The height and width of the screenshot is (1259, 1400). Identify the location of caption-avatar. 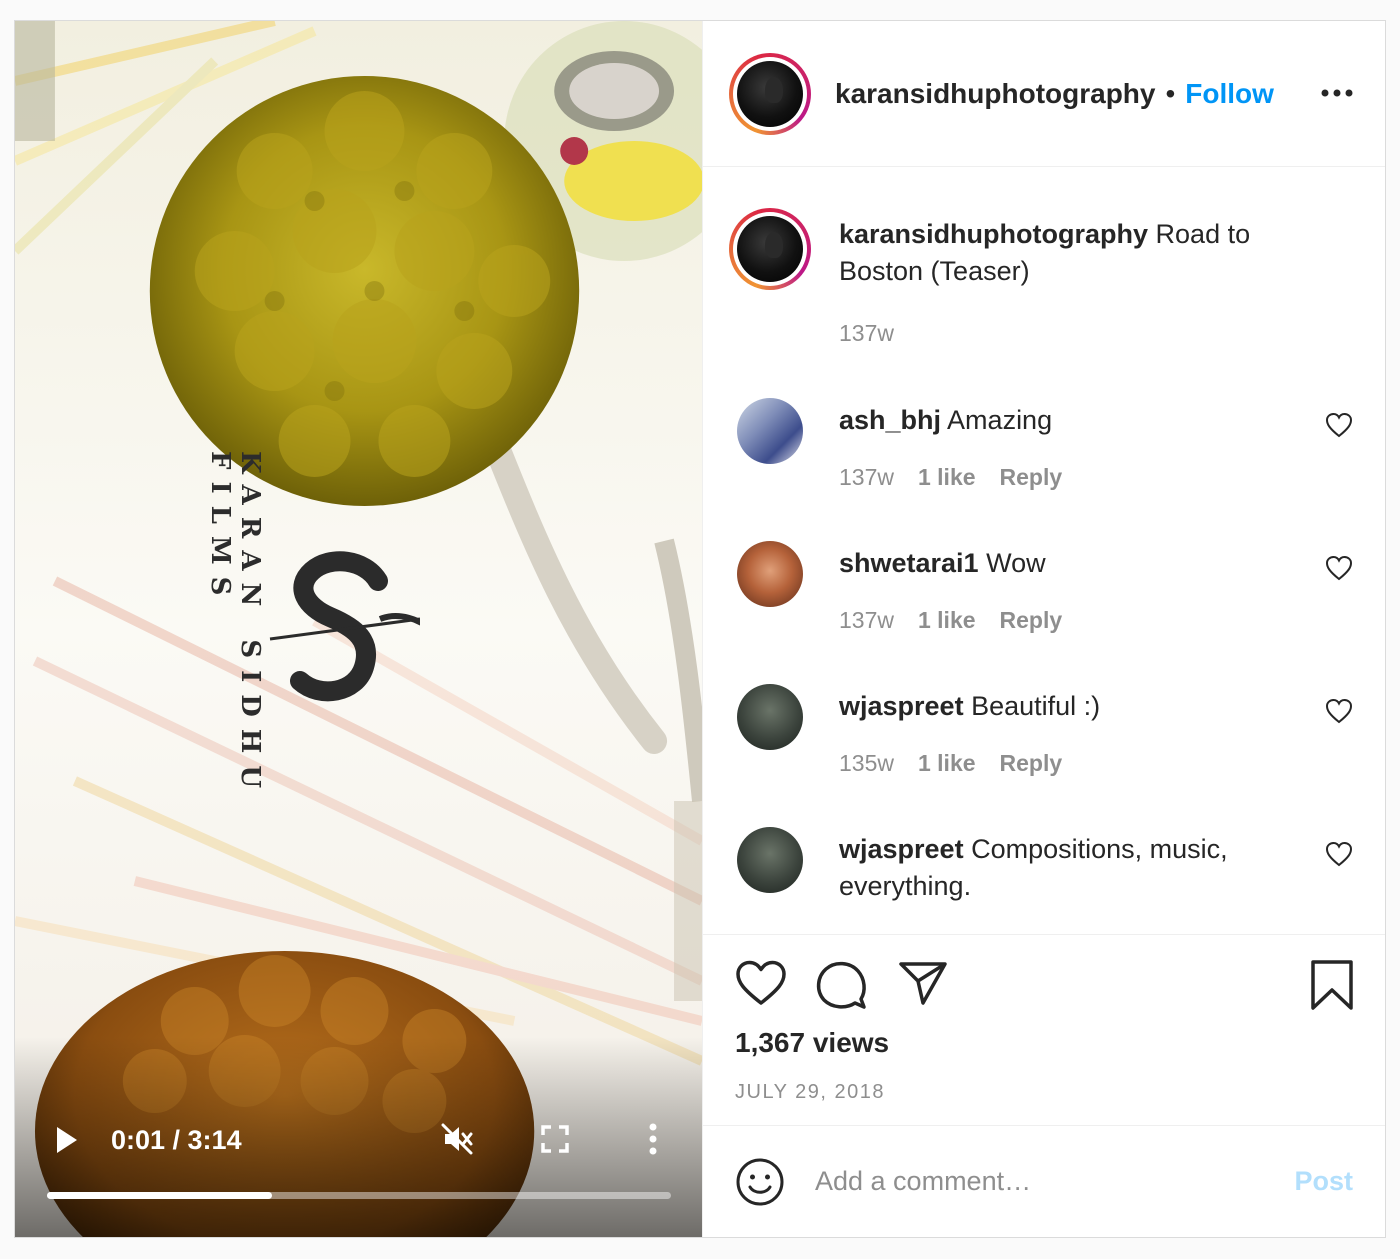
(770, 249).